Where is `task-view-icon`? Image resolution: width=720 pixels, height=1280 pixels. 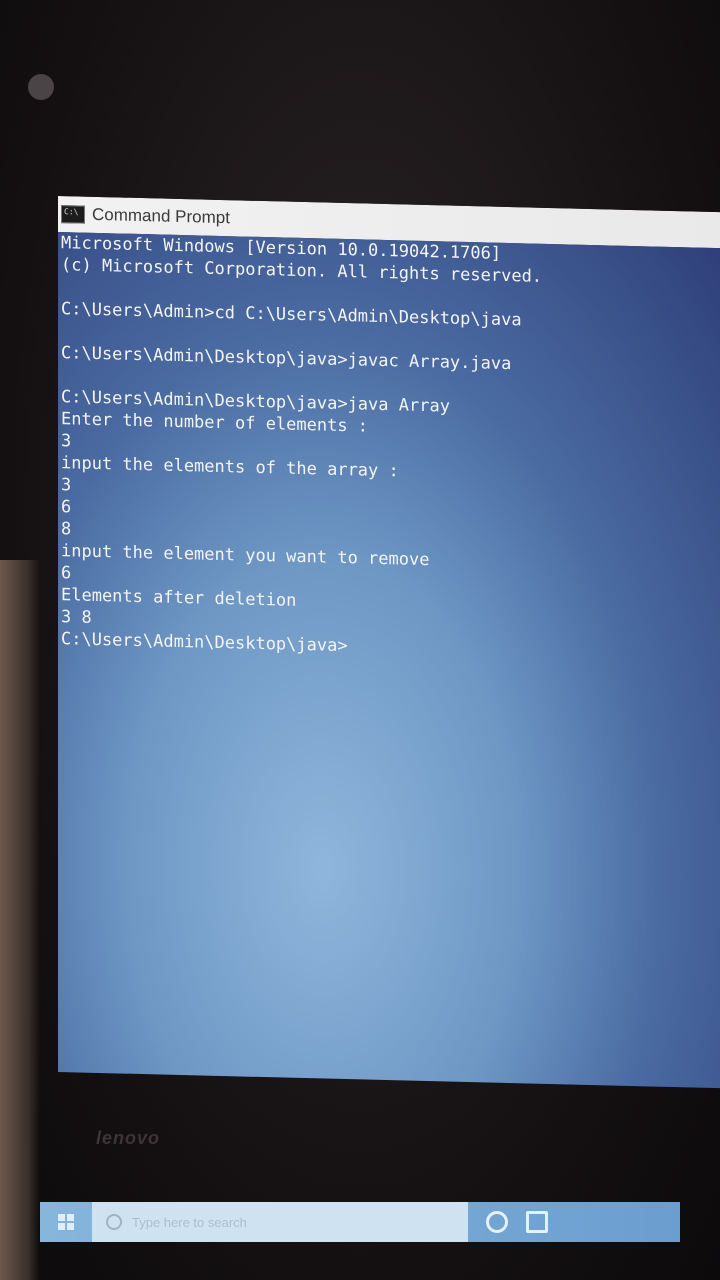
task-view-icon is located at coordinates (537, 1222).